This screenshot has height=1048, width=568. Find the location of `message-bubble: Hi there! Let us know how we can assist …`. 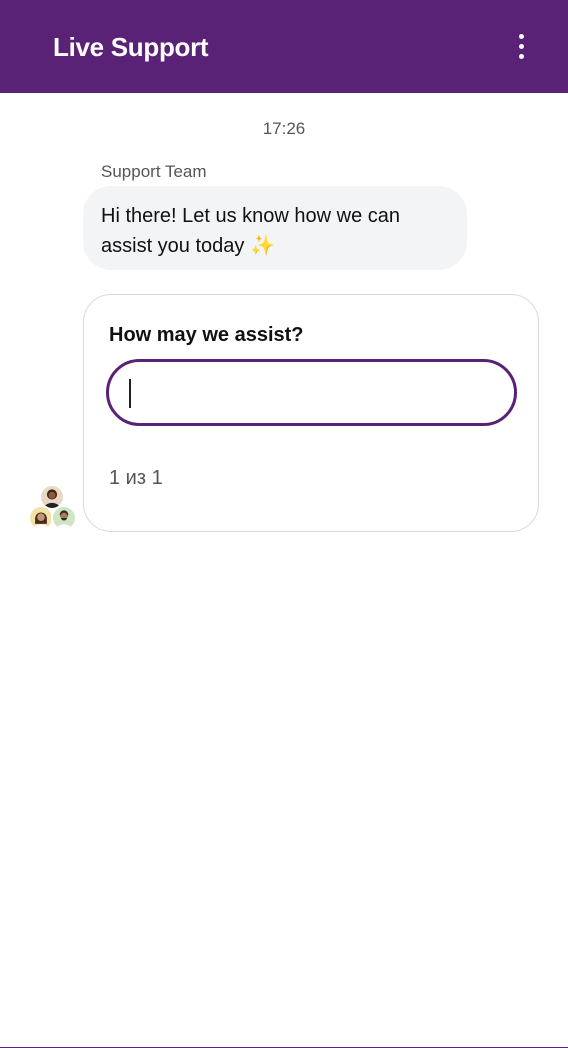

message-bubble: Hi there! Let us know how we can assist … is located at coordinates (275, 228).